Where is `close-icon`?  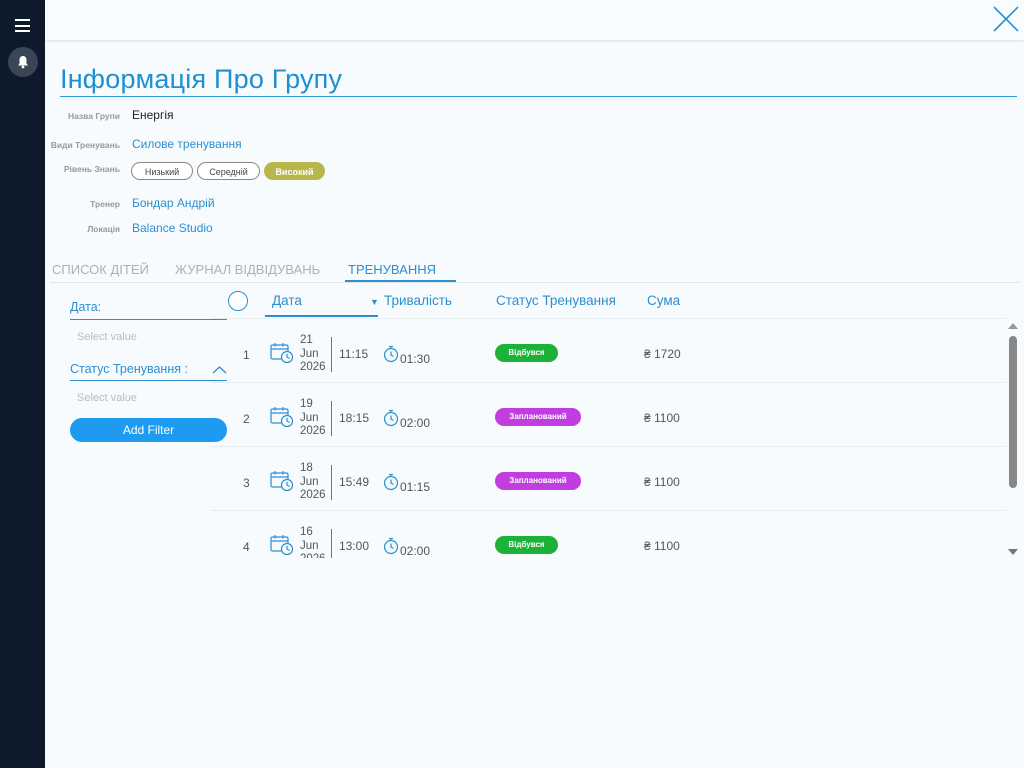 close-icon is located at coordinates (1006, 19).